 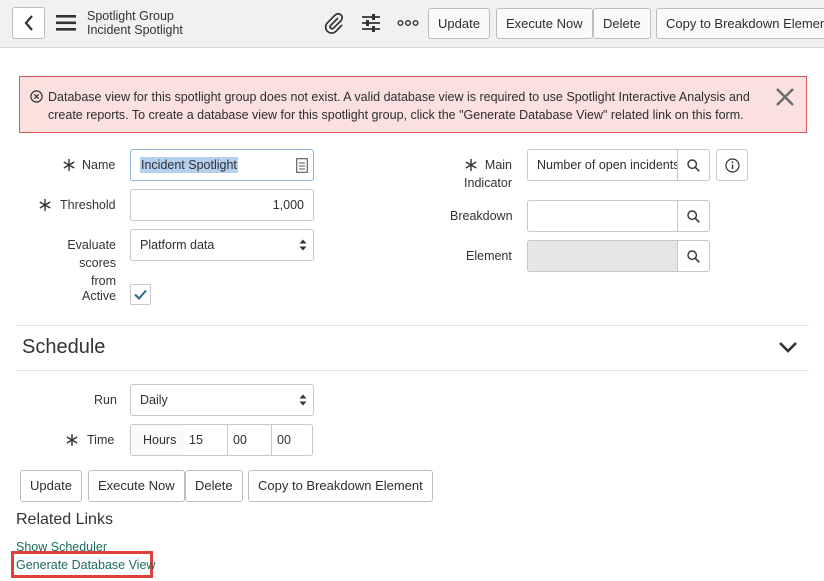 I want to click on evaluate-scores-label: Evaluate scores from, so click(x=73, y=263).